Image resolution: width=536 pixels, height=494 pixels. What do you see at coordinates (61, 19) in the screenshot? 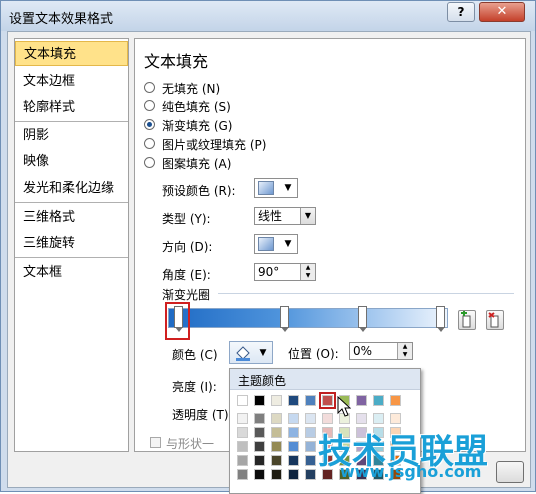
I see `dialog-title: 设置文本效果格式` at bounding box center [61, 19].